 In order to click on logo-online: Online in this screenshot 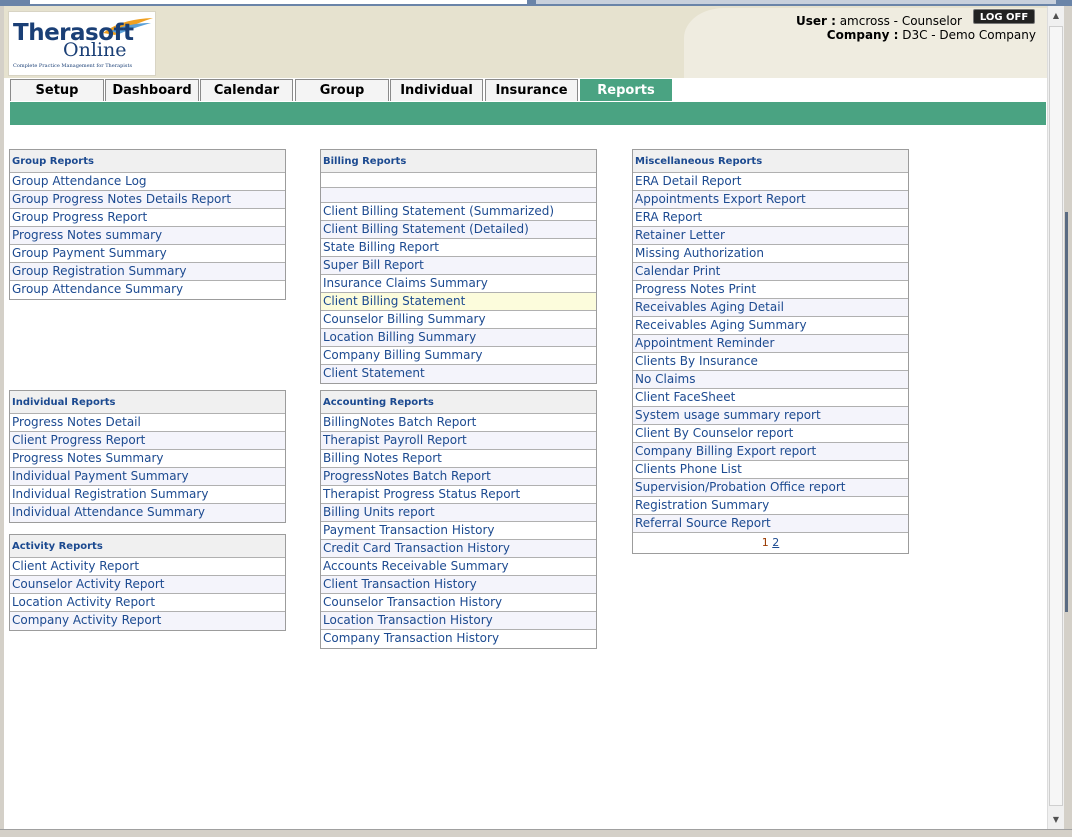, I will do `click(95, 50)`.